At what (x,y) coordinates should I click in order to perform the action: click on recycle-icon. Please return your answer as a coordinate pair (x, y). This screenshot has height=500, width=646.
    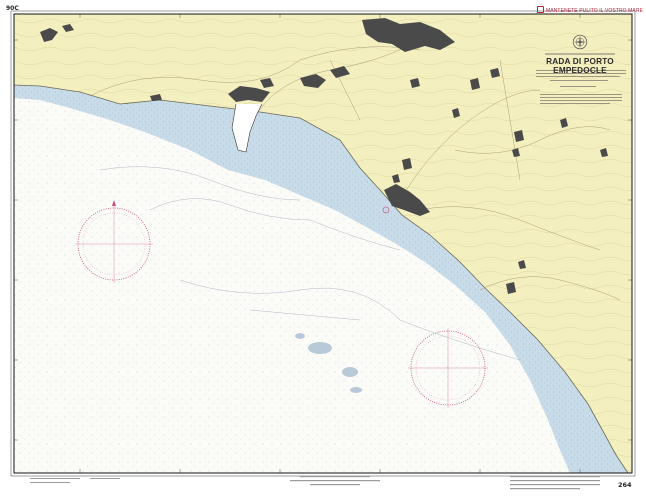
    Looking at the image, I should click on (540, 9).